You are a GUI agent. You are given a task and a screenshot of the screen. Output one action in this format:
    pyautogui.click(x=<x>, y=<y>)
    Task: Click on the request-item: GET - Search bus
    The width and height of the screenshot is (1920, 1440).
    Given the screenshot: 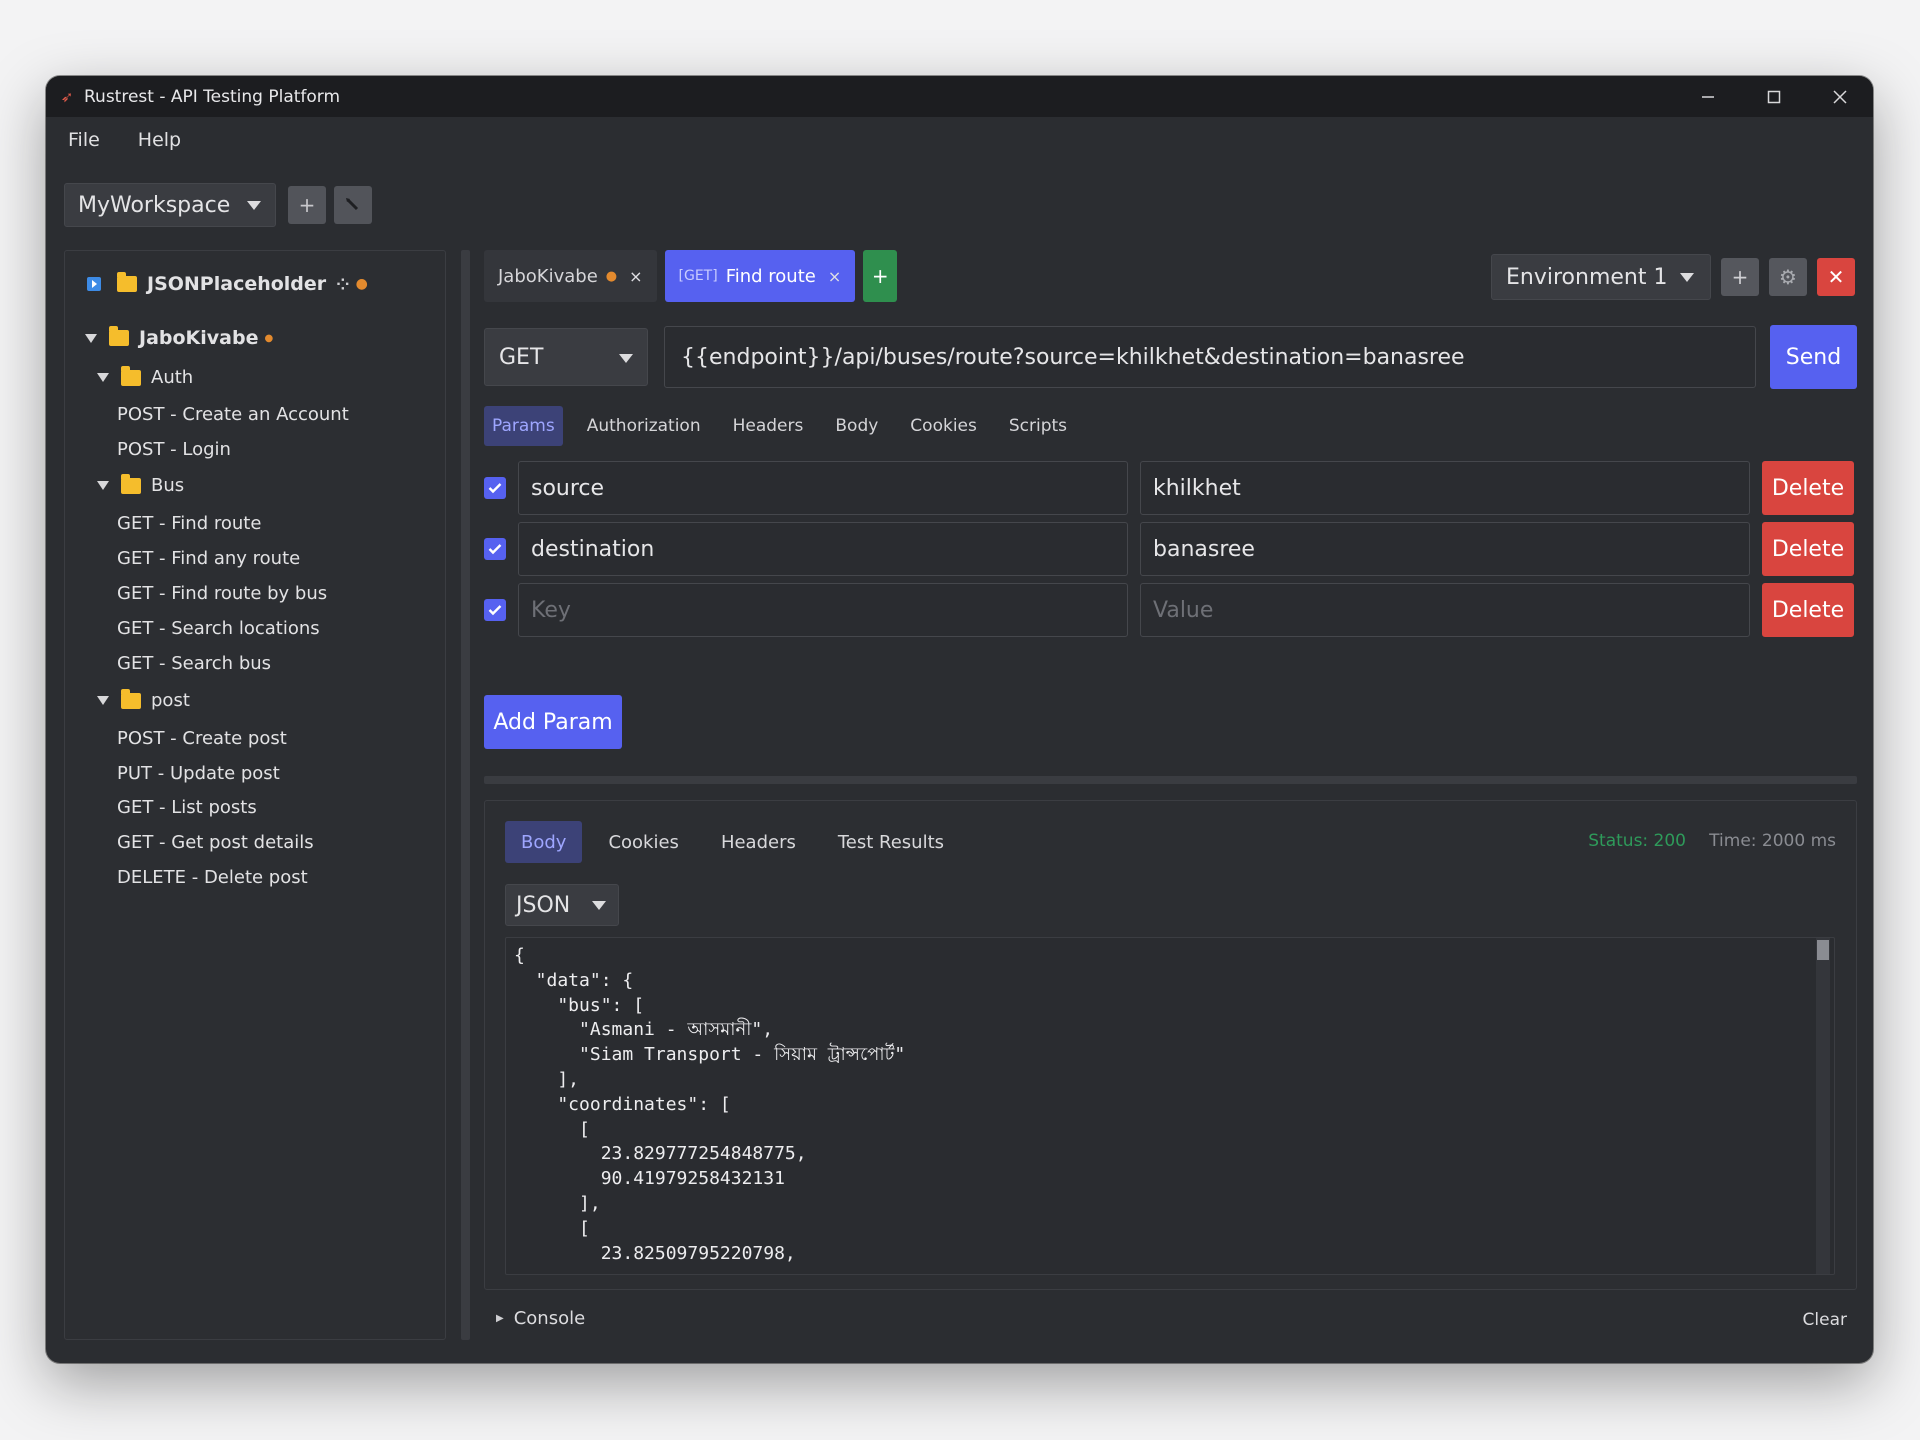 What is the action you would take?
    pyautogui.click(x=194, y=663)
    